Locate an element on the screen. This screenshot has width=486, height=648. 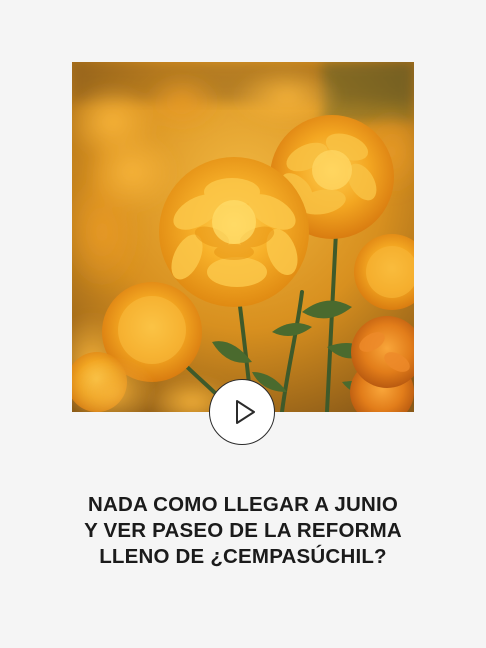
caption-line-1: NADA COMO LLEGAR A JUNIO is located at coordinates (243, 504).